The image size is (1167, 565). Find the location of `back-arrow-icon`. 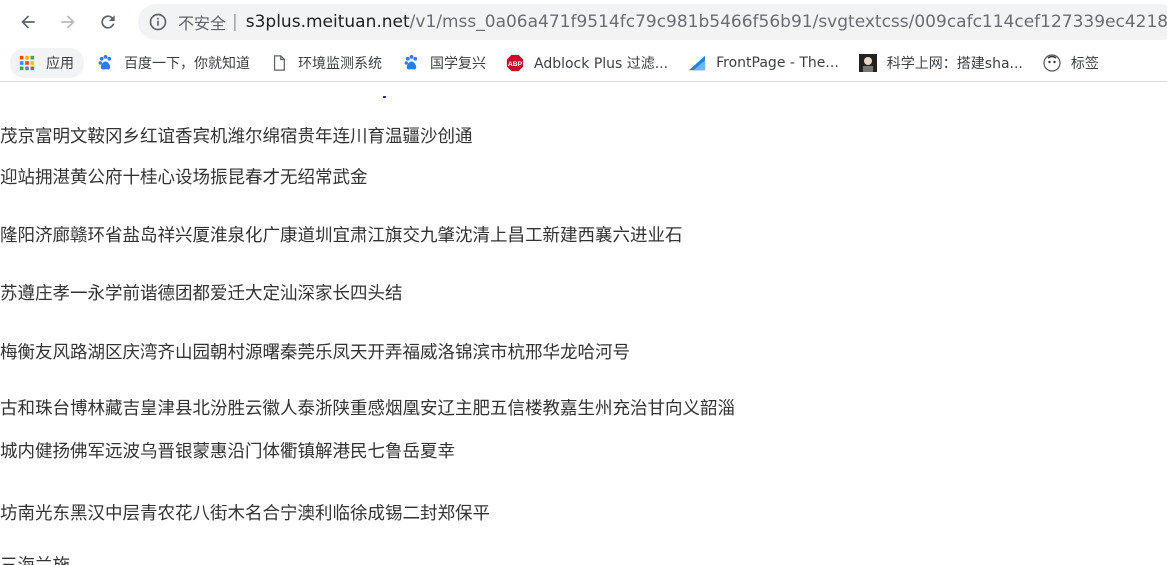

back-arrow-icon is located at coordinates (28, 22).